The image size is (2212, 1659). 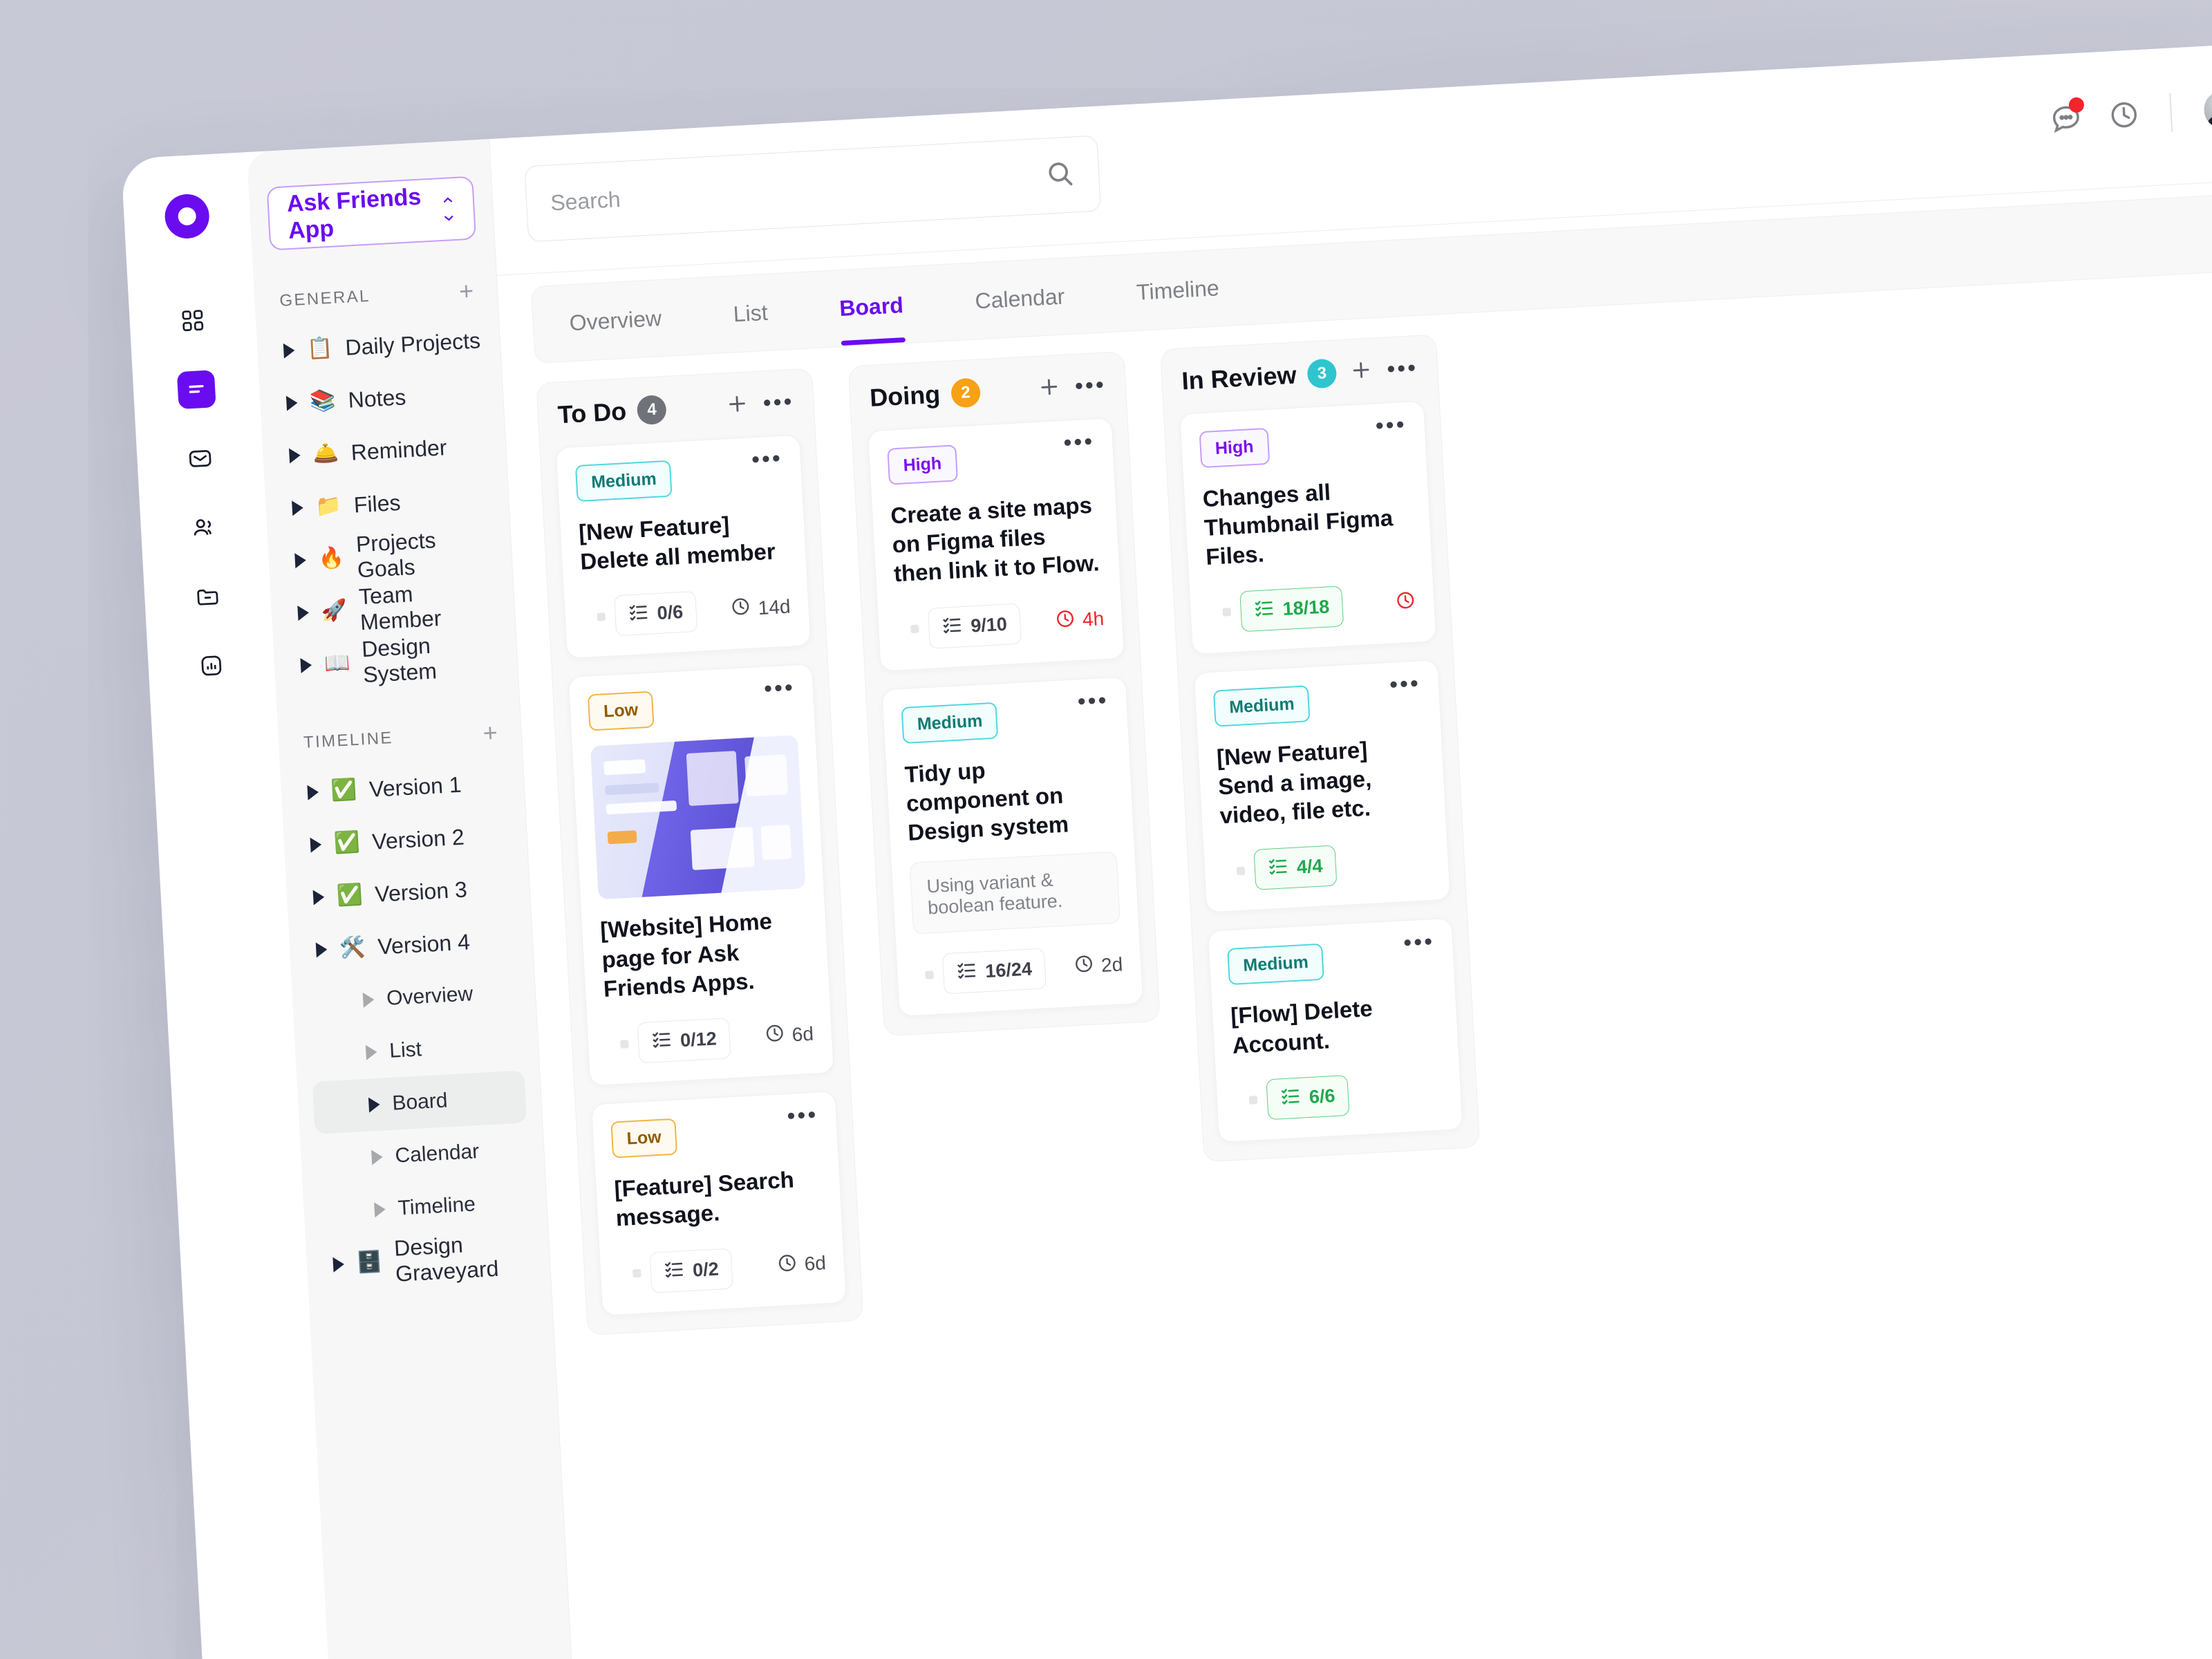 What do you see at coordinates (1276, 965) in the screenshot?
I see `priority-badge: Medium` at bounding box center [1276, 965].